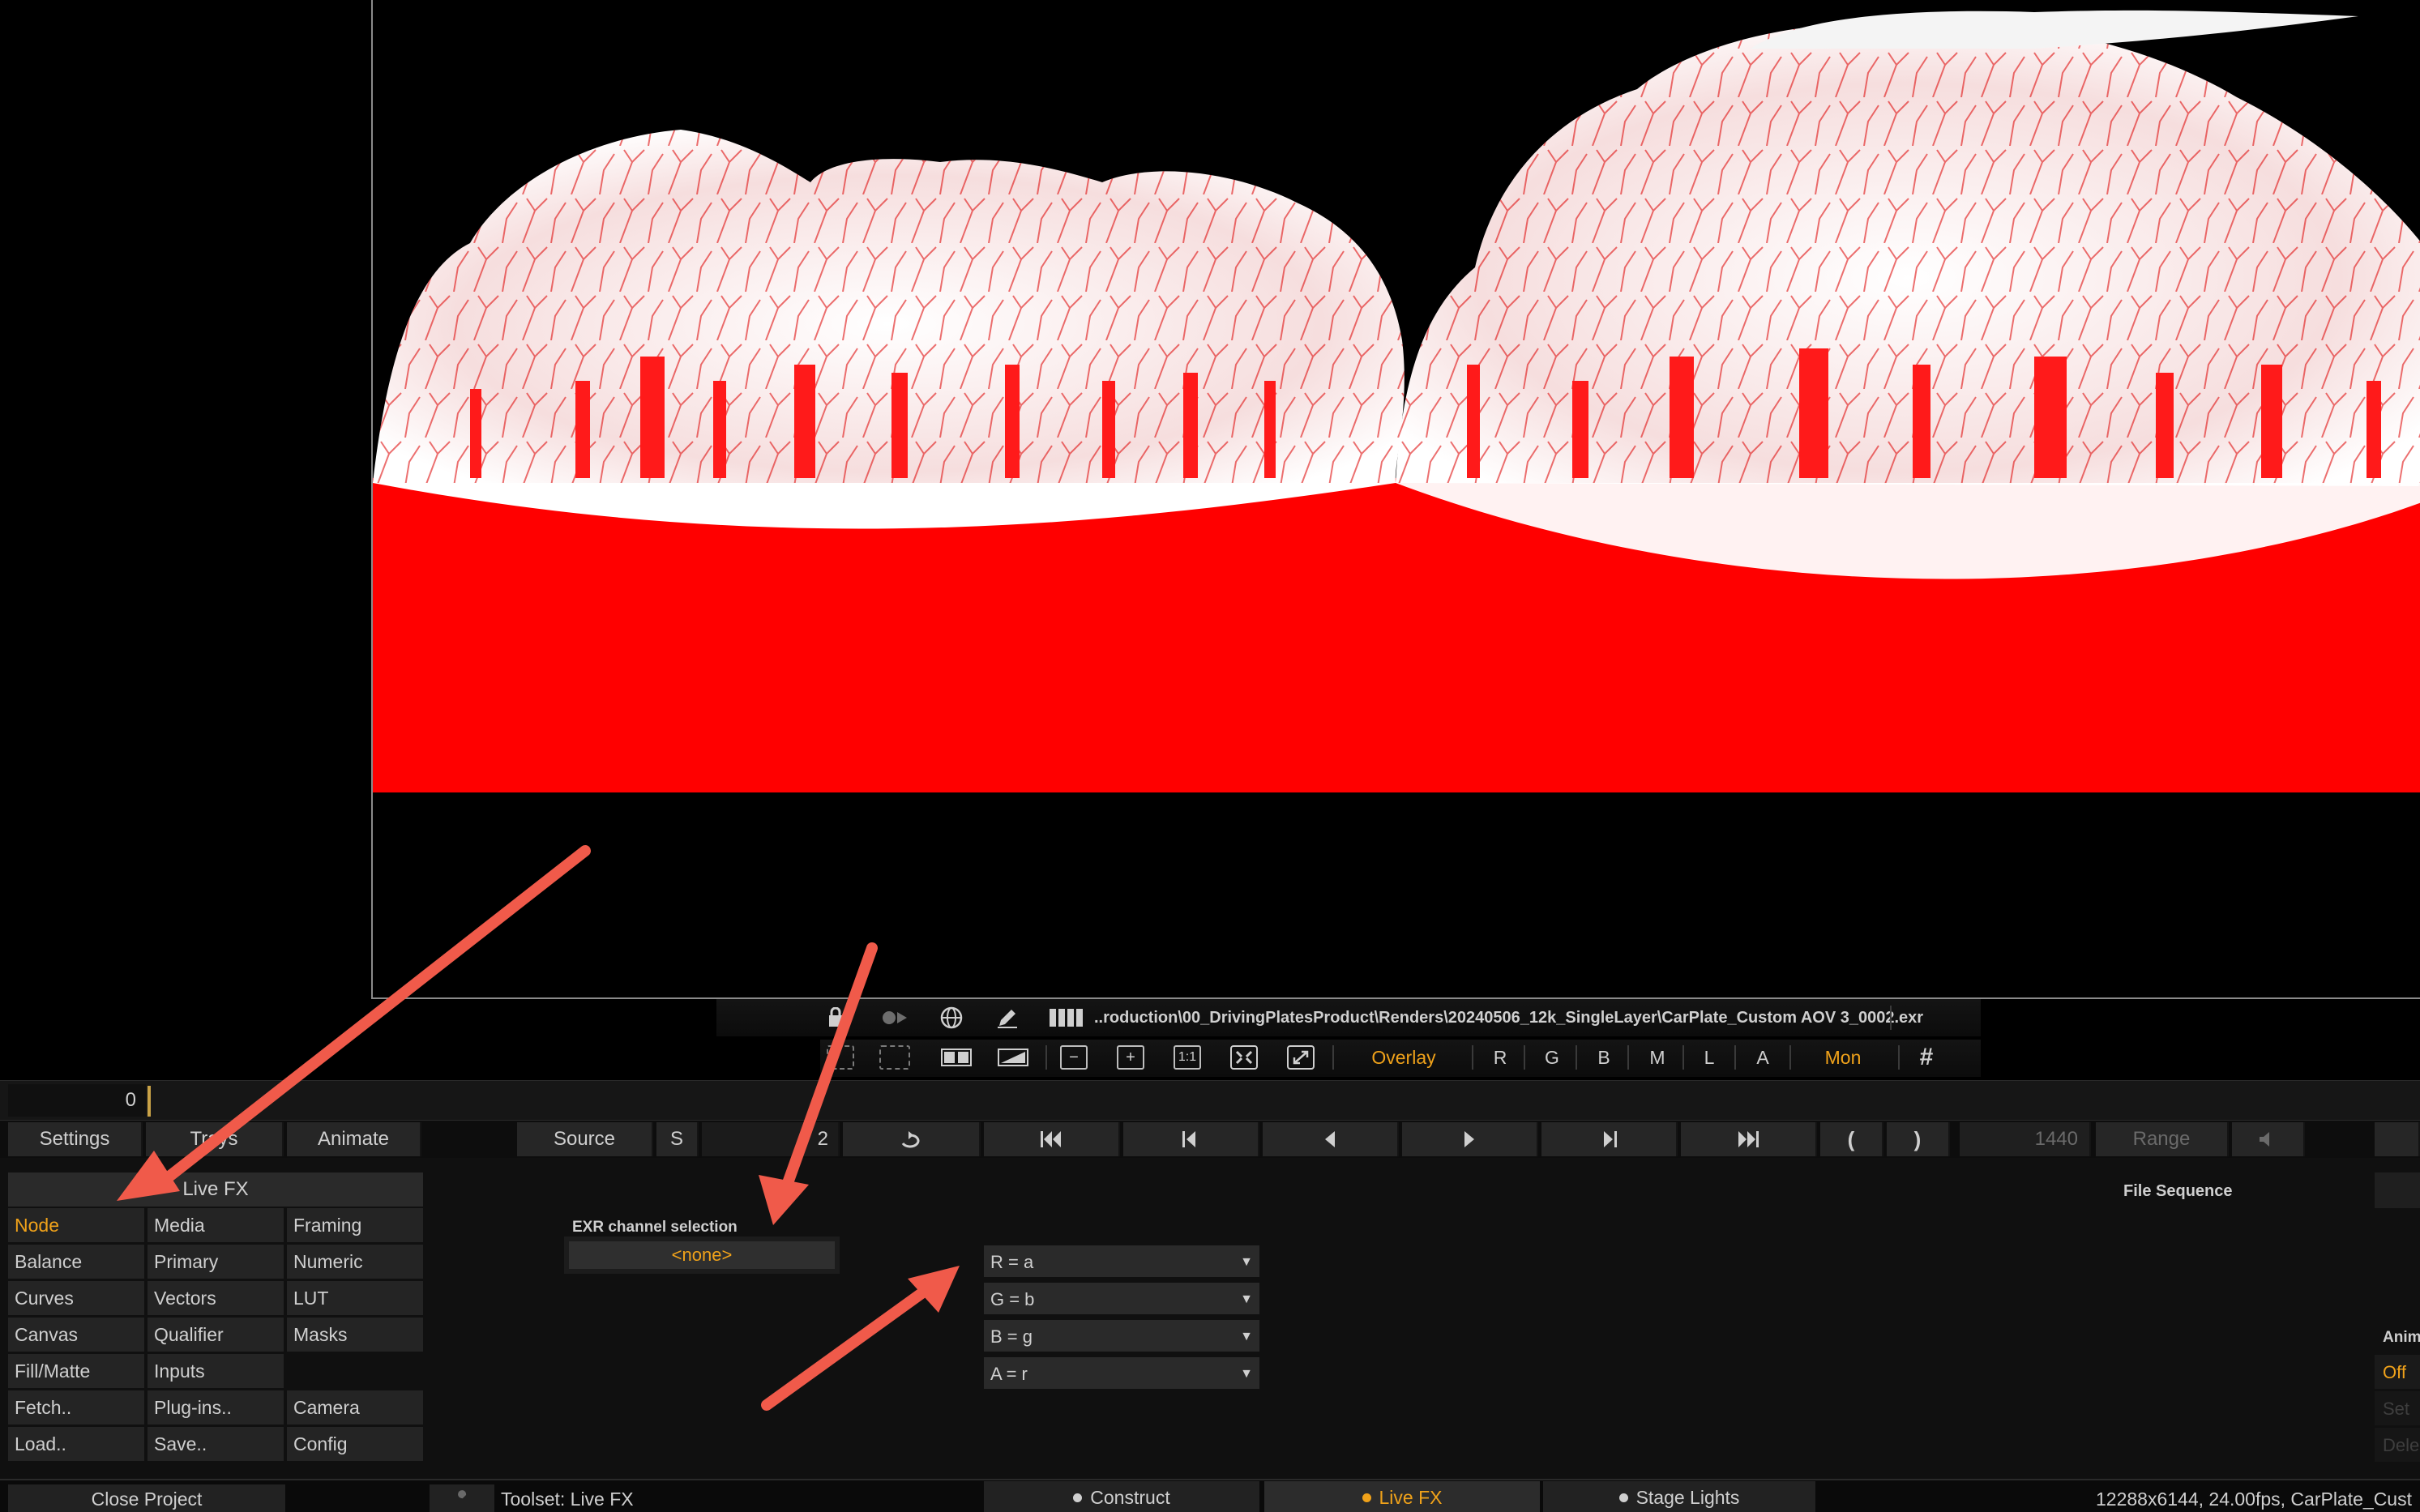 The image size is (2420, 1512). Describe the element at coordinates (1331, 1139) in the screenshot. I see `play-reverse-icon` at that location.